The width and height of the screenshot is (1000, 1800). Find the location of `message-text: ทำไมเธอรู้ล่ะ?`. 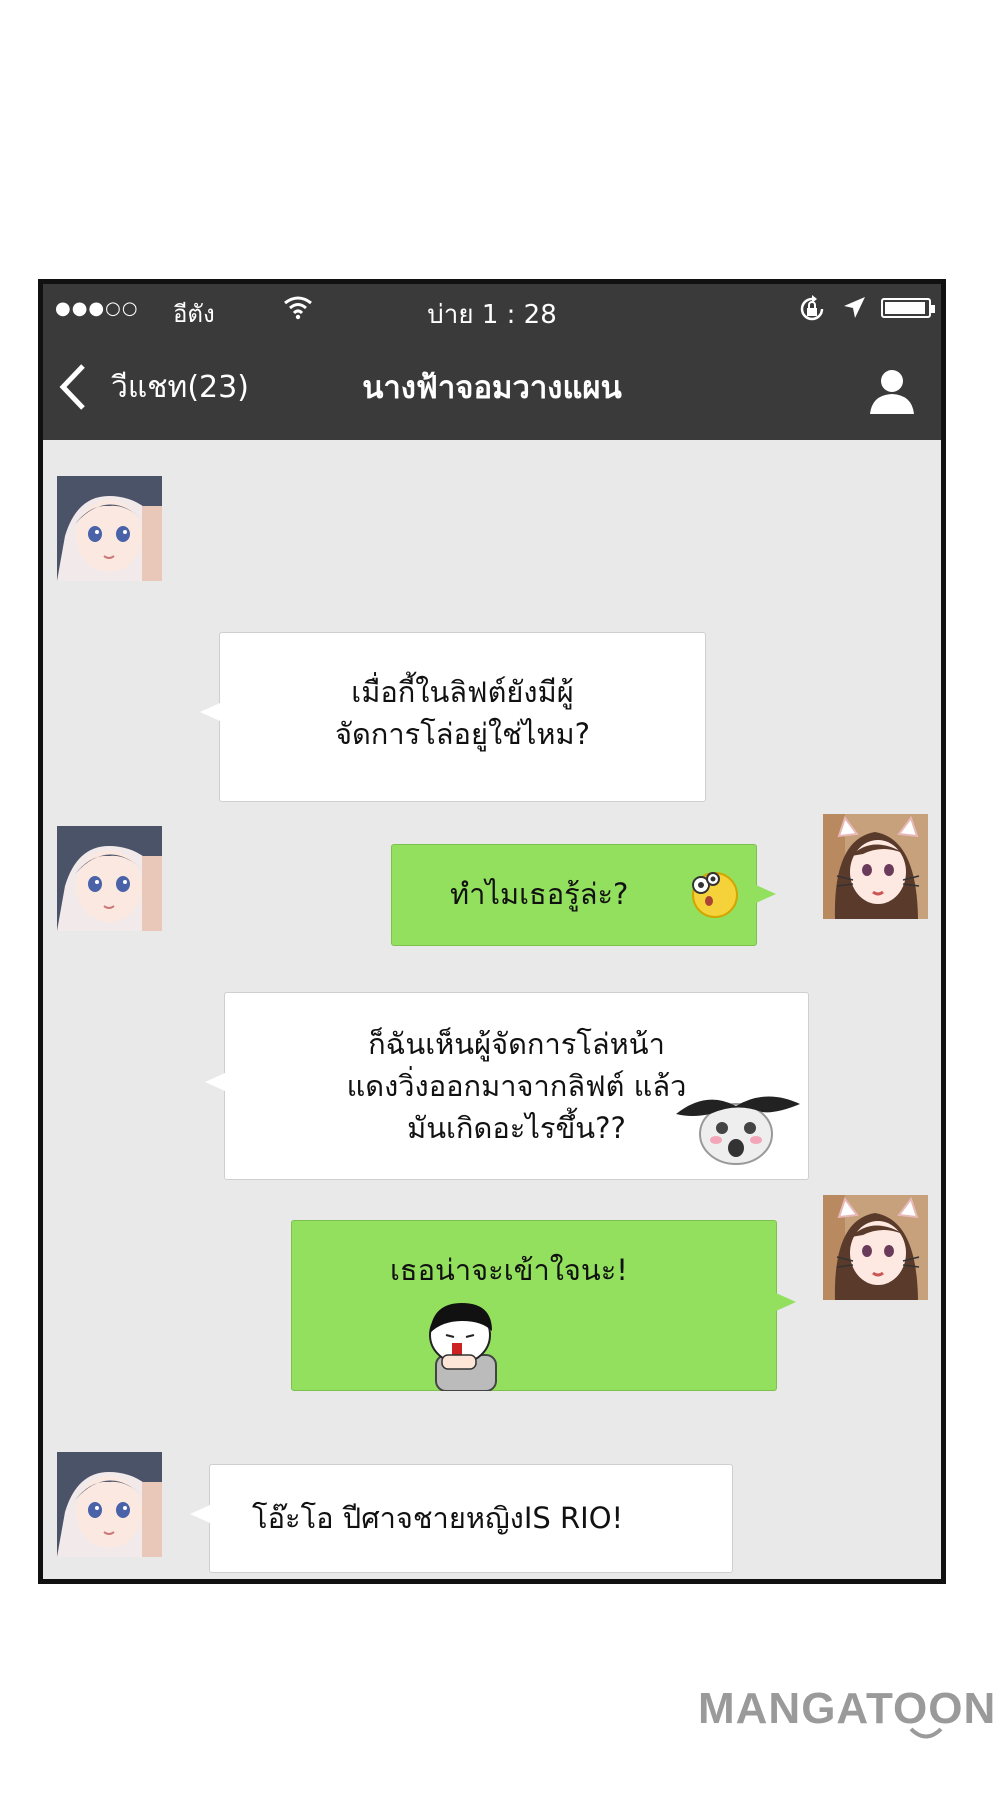

message-text: ทำไมเธอรู้ล่ะ? is located at coordinates (539, 894).